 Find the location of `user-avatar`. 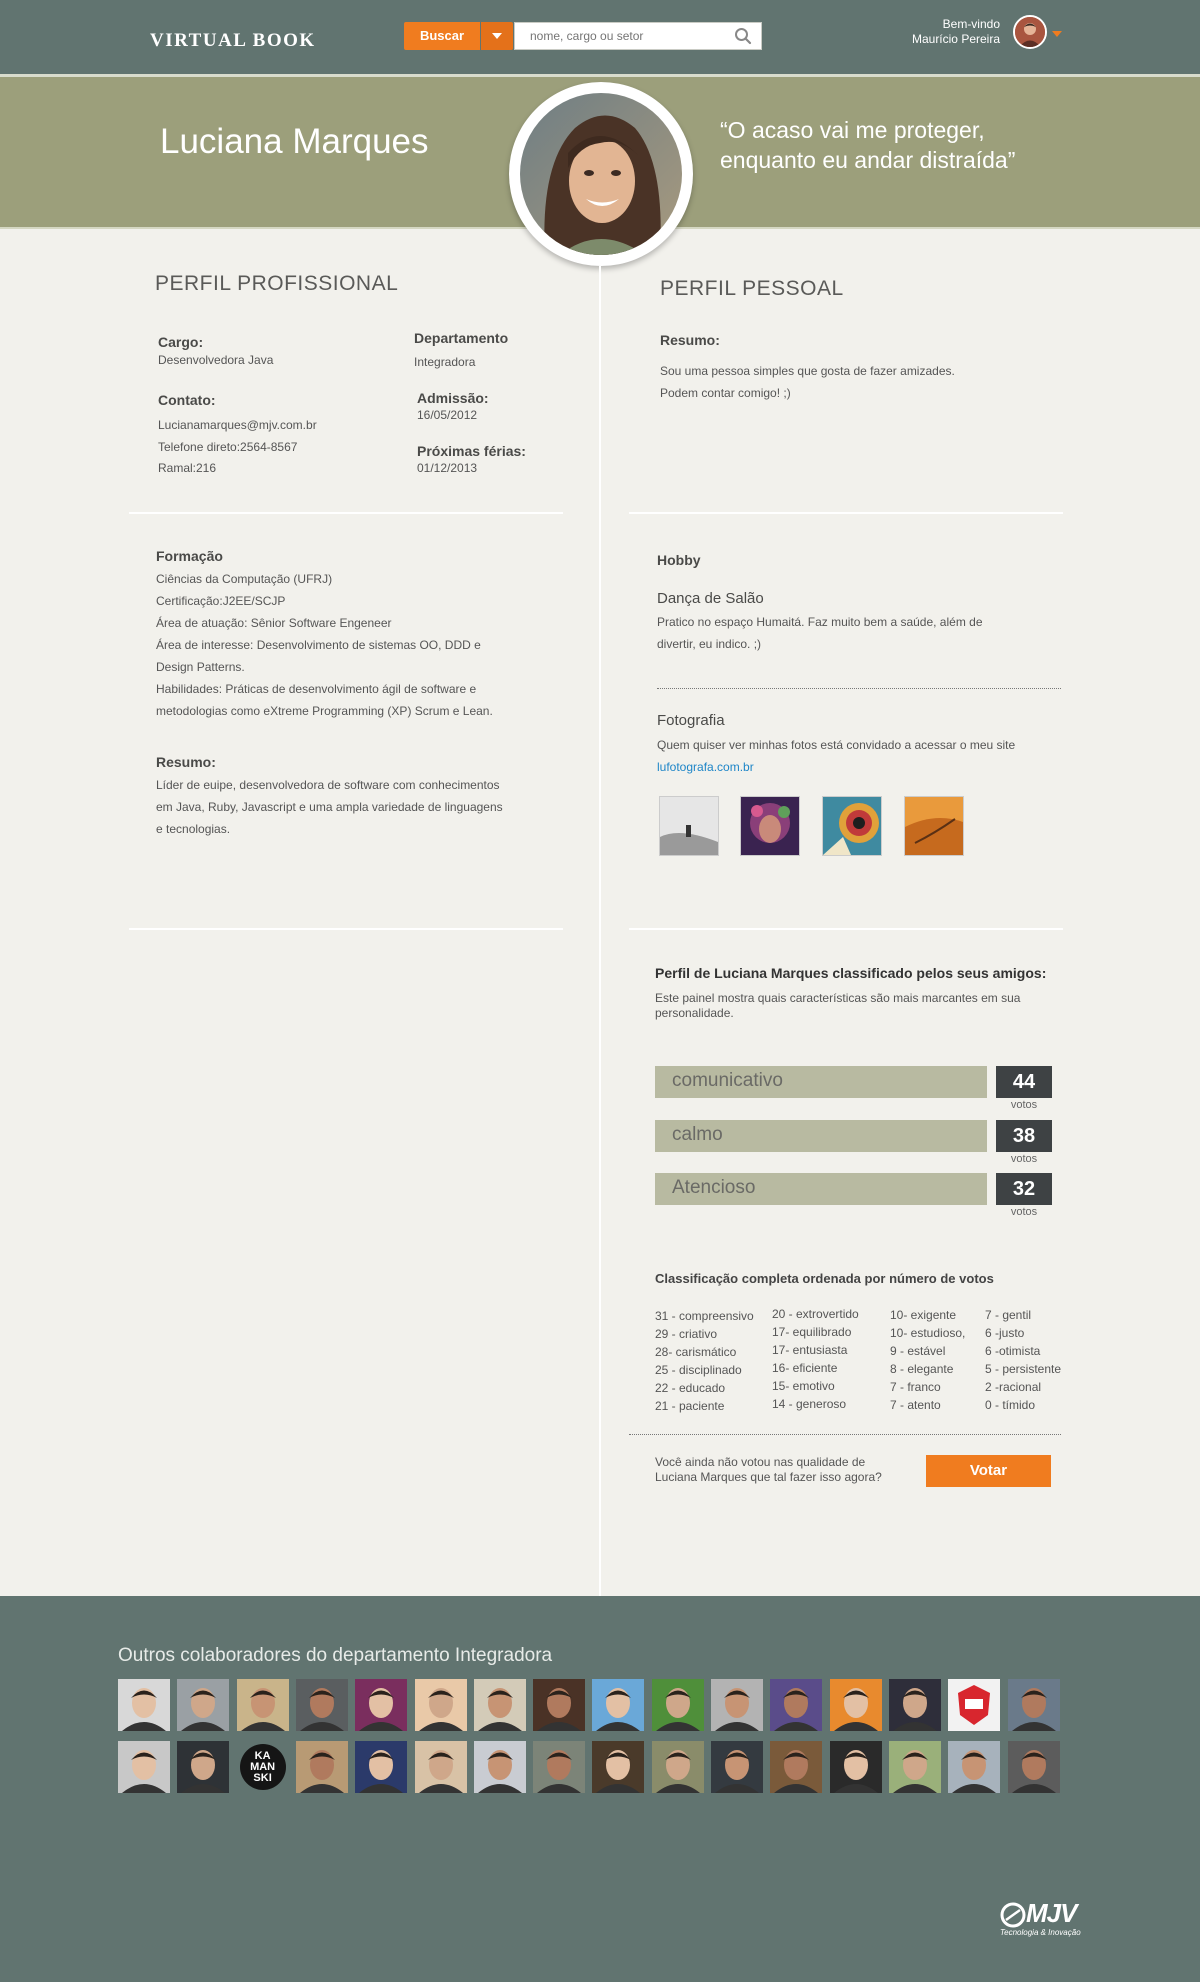

user-avatar is located at coordinates (1030, 32).